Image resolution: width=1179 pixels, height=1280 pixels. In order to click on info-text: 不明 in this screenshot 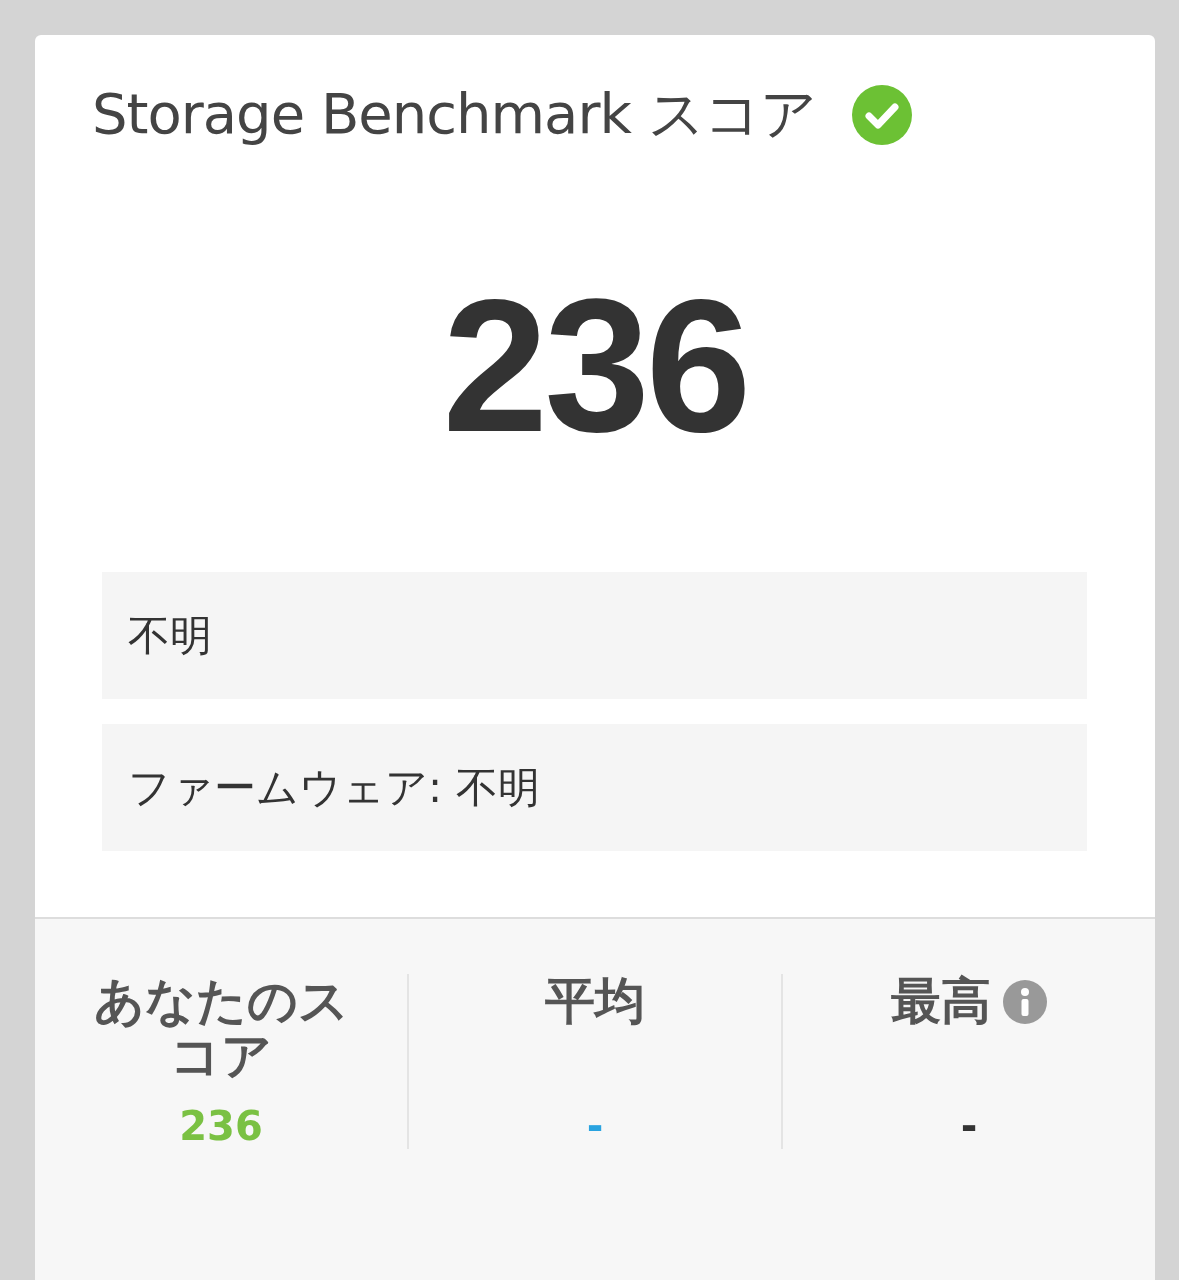, I will do `click(170, 635)`.